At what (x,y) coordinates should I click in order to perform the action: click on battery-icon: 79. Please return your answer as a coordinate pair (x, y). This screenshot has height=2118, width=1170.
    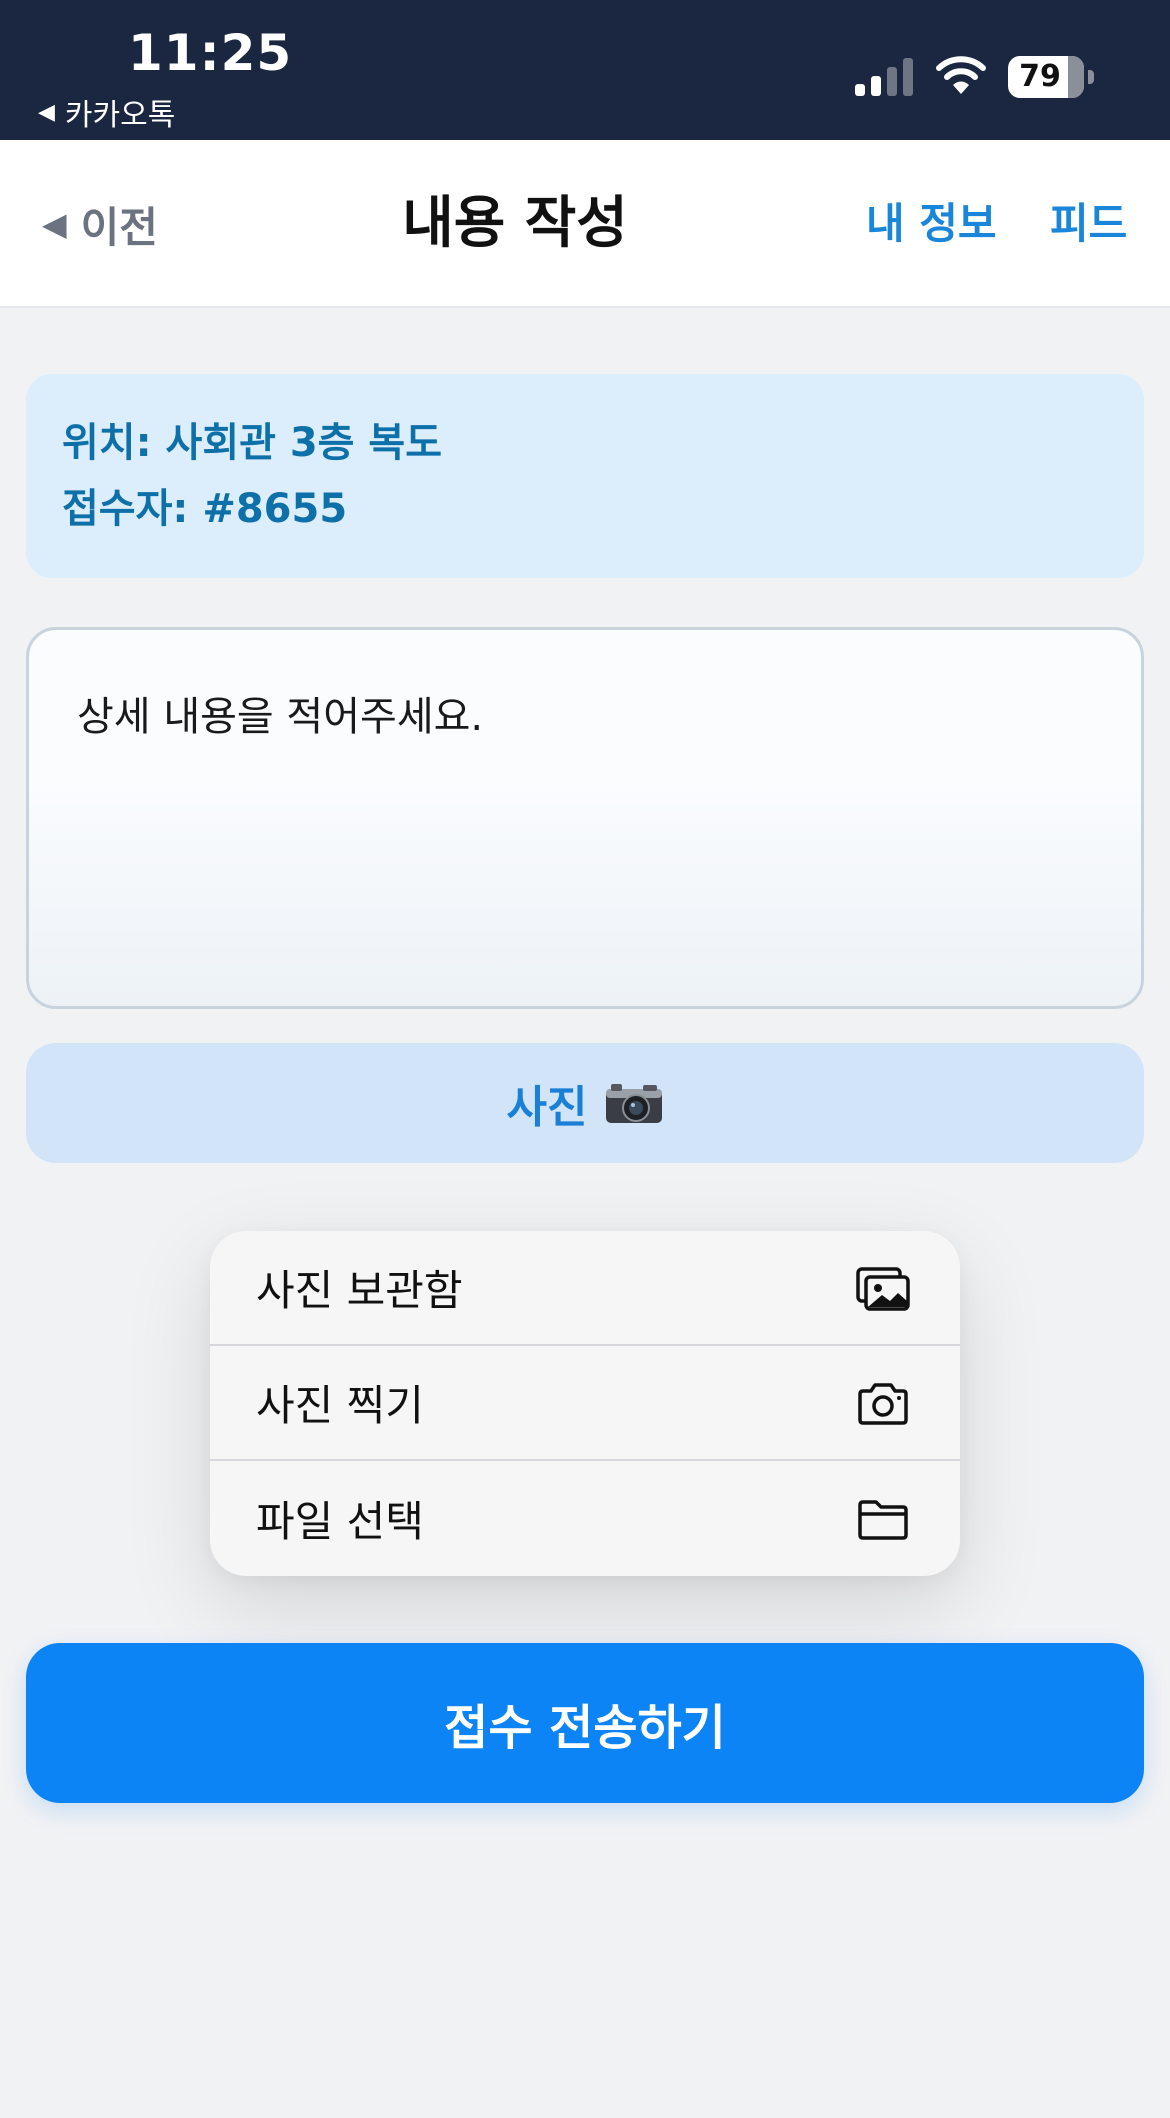
    Looking at the image, I should click on (1046, 77).